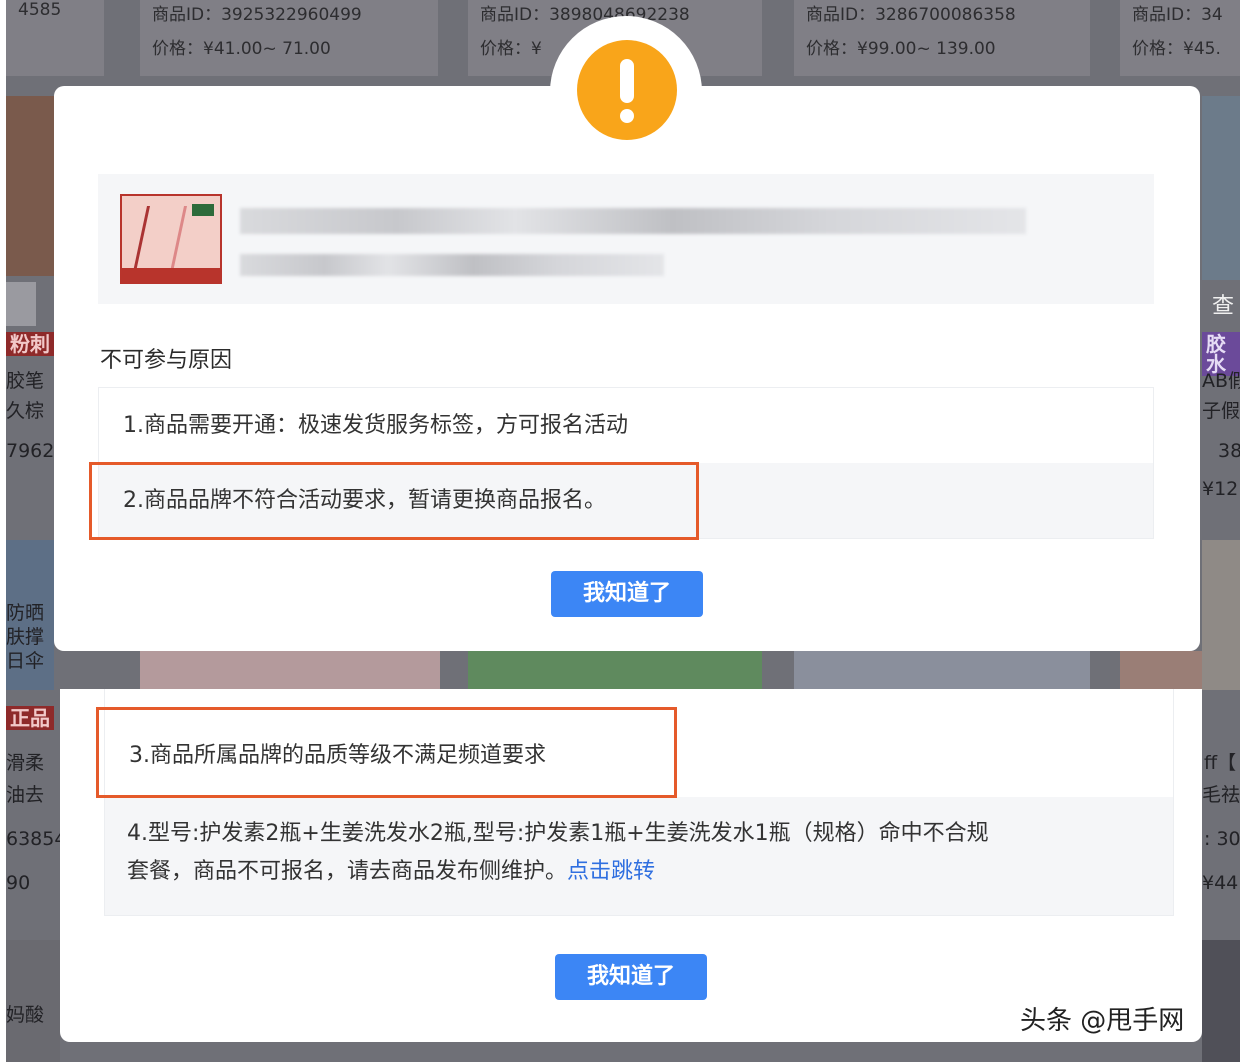 Image resolution: width=1246 pixels, height=1062 pixels. What do you see at coordinates (633, 221) in the screenshot?
I see `blurred-product-title` at bounding box center [633, 221].